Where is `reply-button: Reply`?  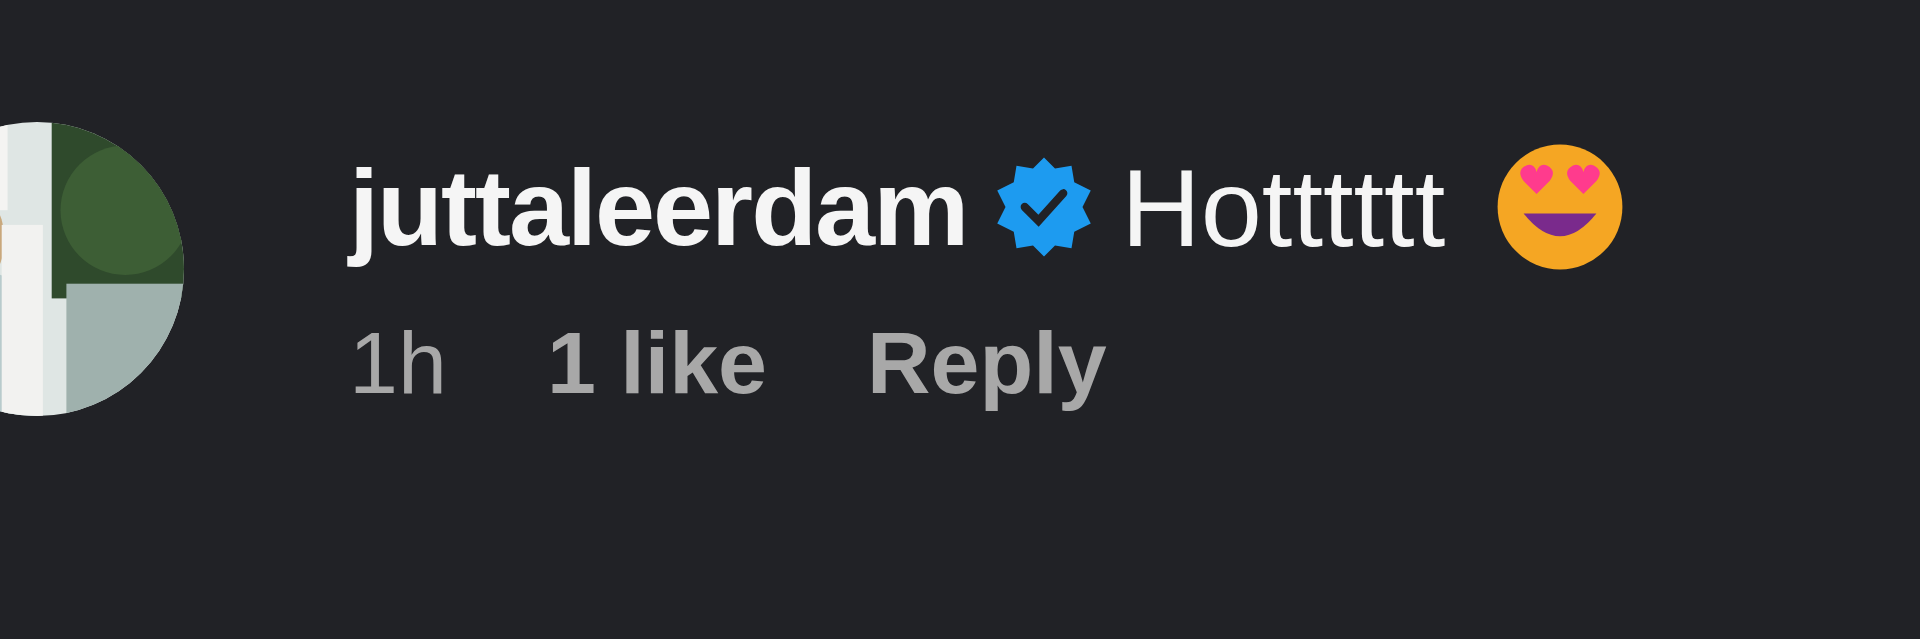 reply-button: Reply is located at coordinates (987, 363).